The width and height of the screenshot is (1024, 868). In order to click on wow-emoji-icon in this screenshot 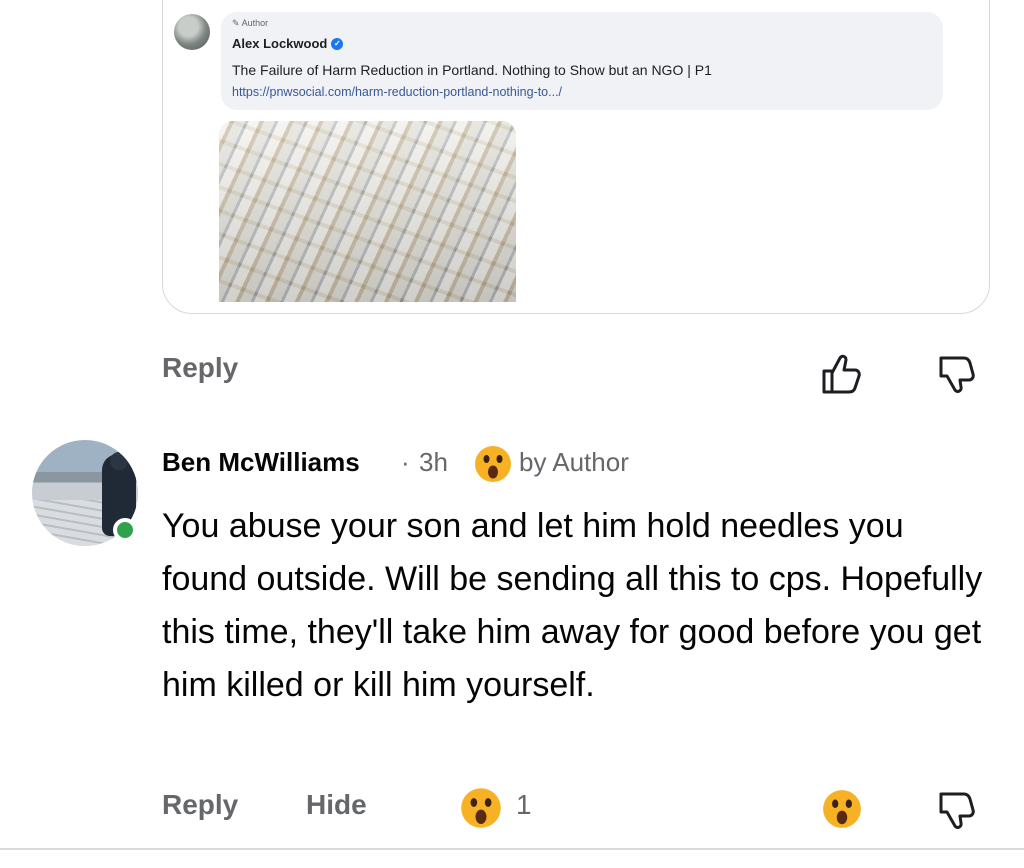, I will do `click(493, 464)`.